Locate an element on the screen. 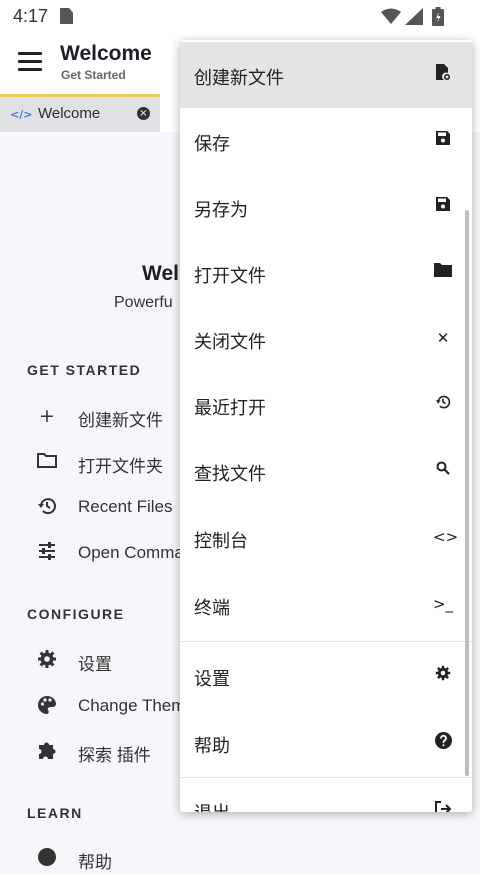 The width and height of the screenshot is (480, 874). new-file-icon is located at coordinates (443, 74).